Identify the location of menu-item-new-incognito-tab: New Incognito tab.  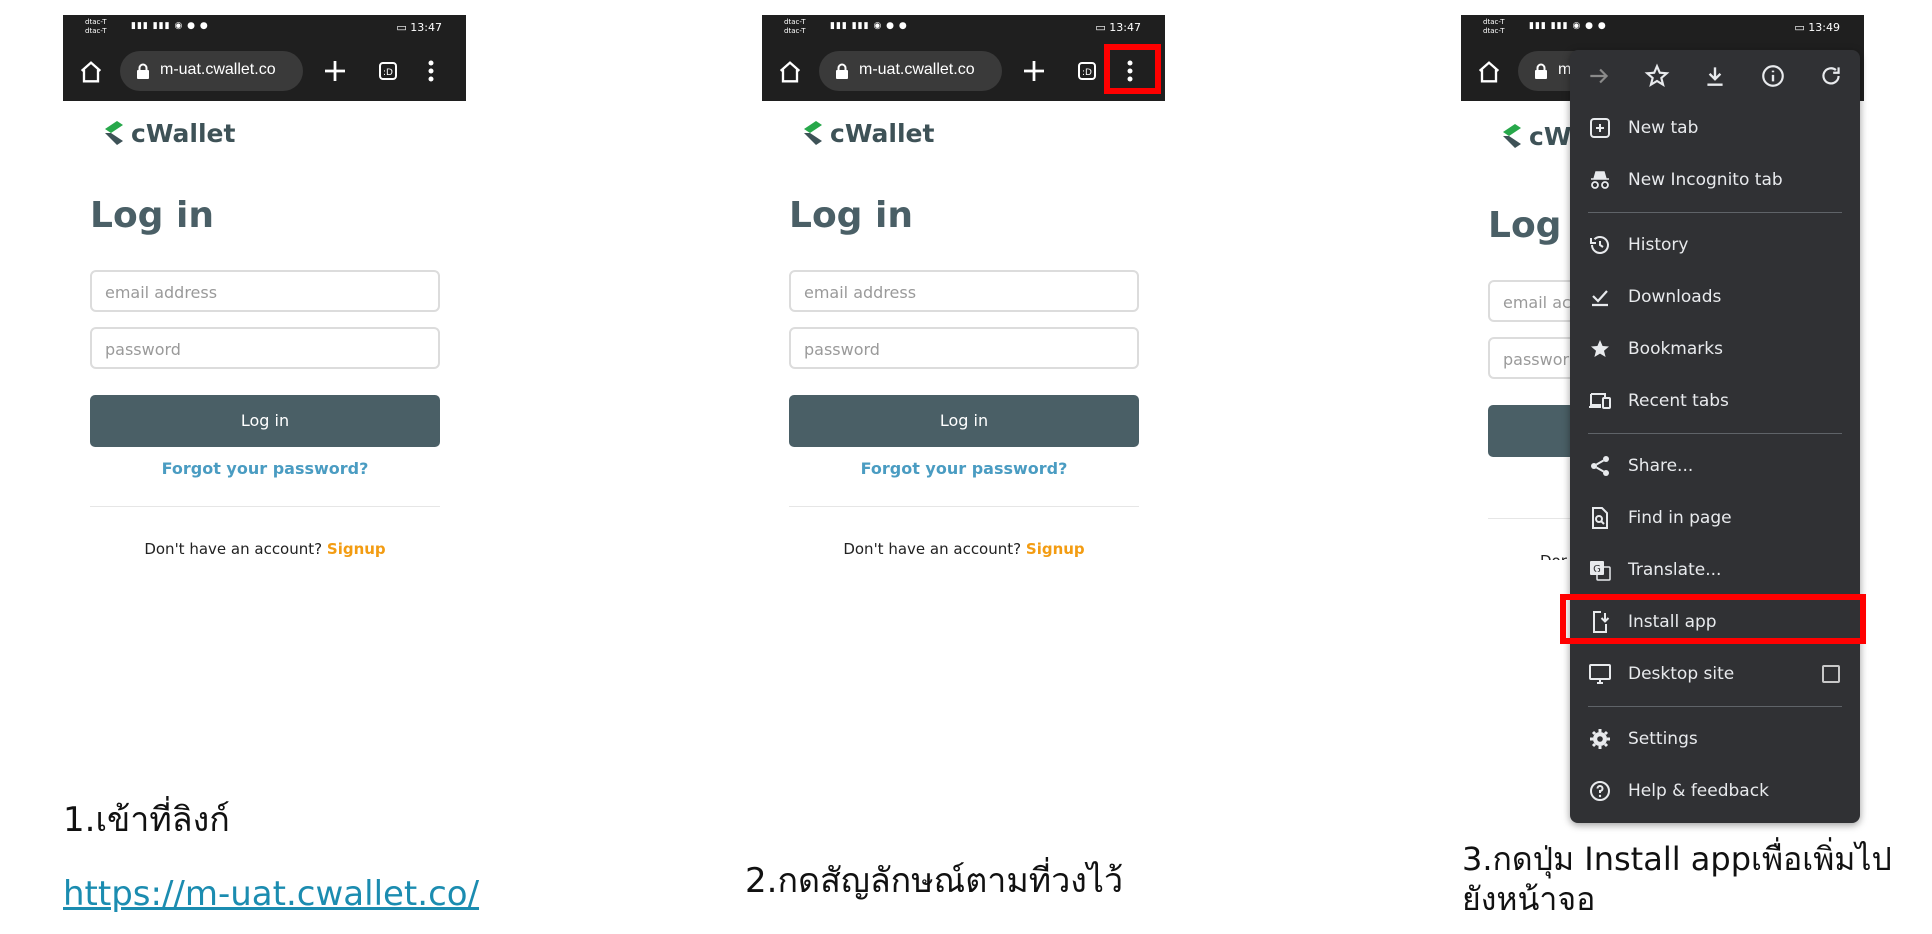
(1715, 180).